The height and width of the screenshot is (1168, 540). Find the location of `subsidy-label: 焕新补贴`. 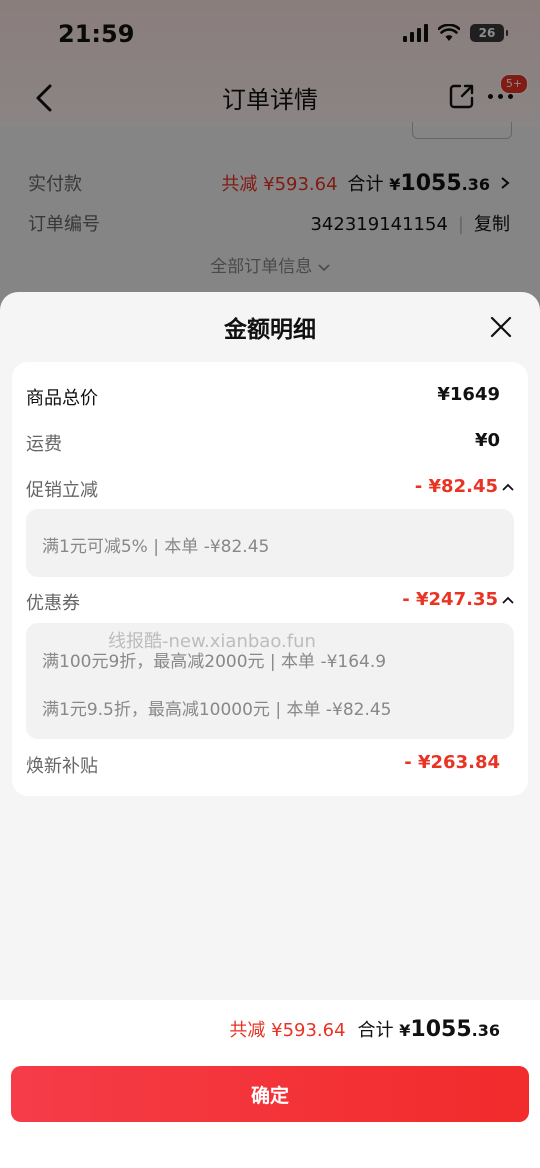

subsidy-label: 焕新补贴 is located at coordinates (62, 766).